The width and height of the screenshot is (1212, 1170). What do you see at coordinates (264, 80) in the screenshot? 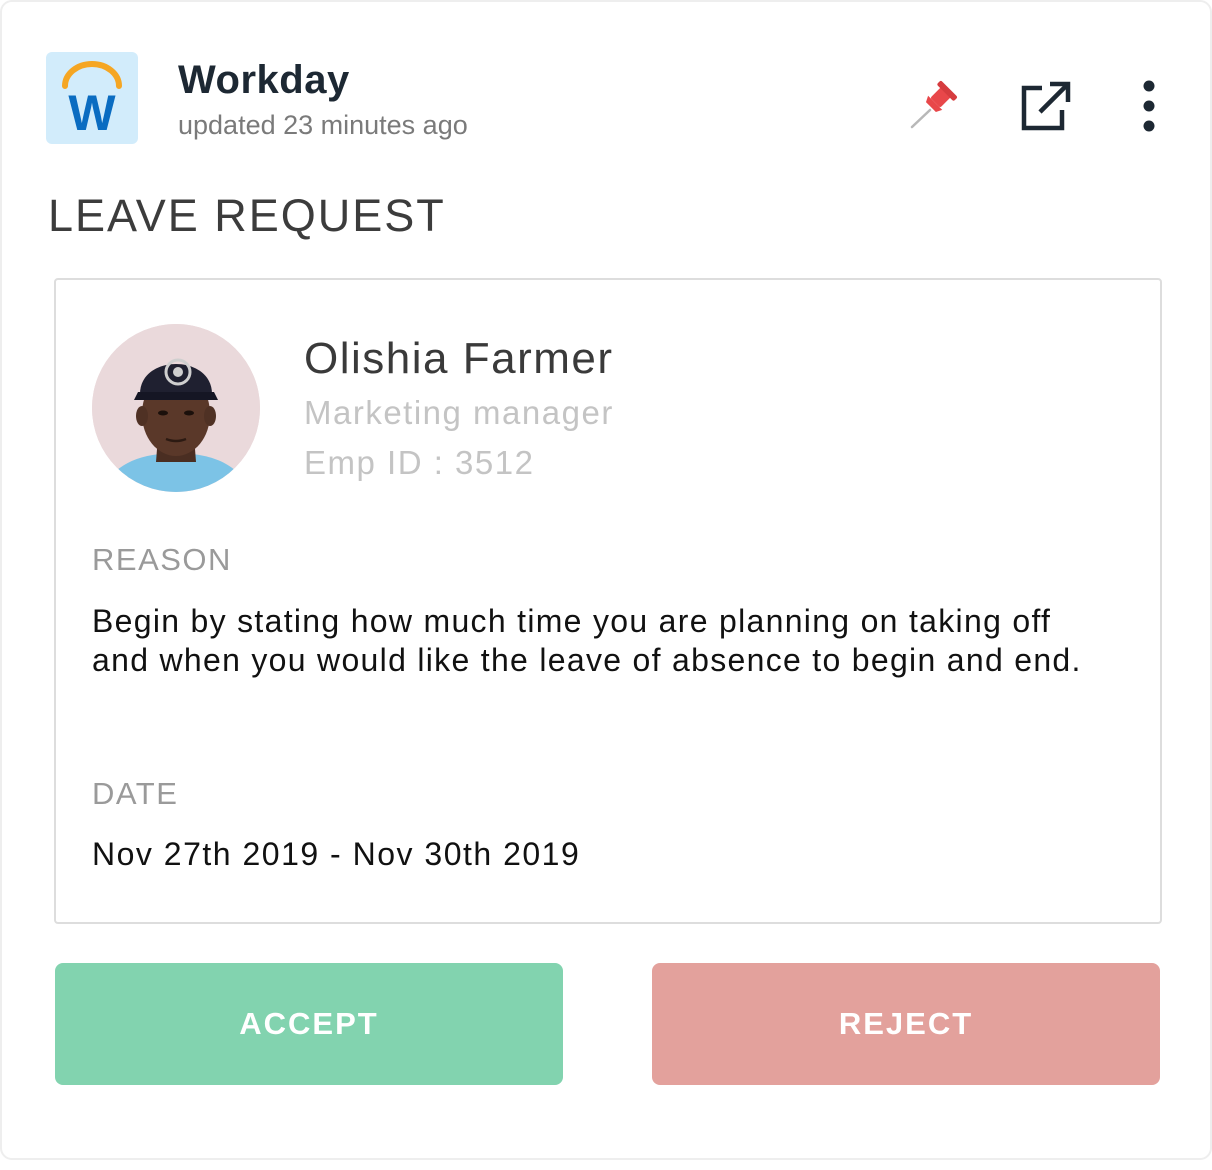
I see `app-name: Workday` at bounding box center [264, 80].